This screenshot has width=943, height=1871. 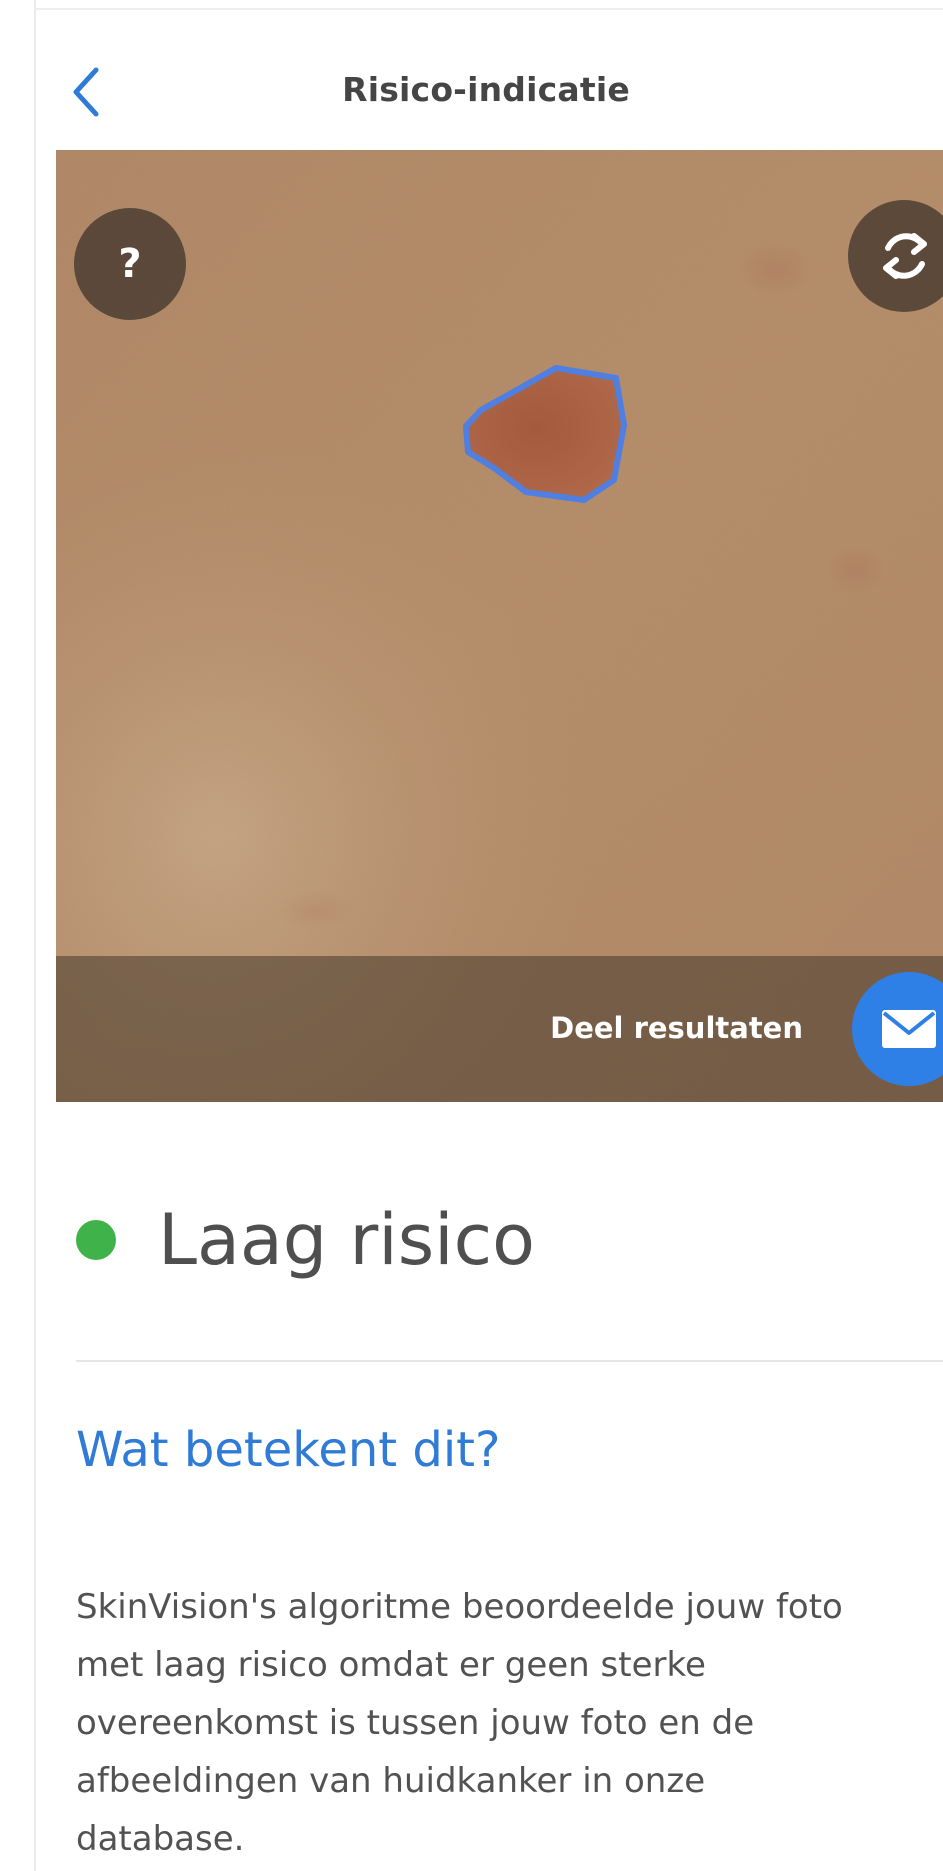 I want to click on description-line: afbeeldingen van huidkanker in onze, so click(x=391, y=1781).